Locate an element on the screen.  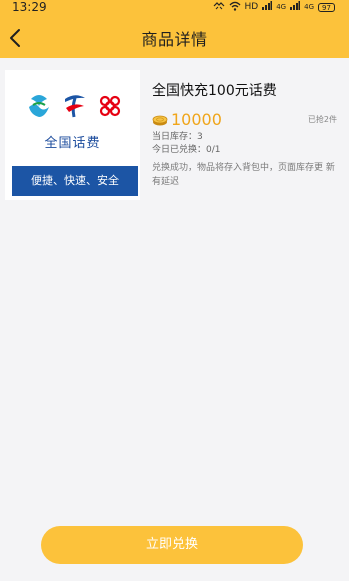
exchange-note: 兑换成功，物品将存入背包中，页面库存更 新有延迟 is located at coordinates (243, 175).